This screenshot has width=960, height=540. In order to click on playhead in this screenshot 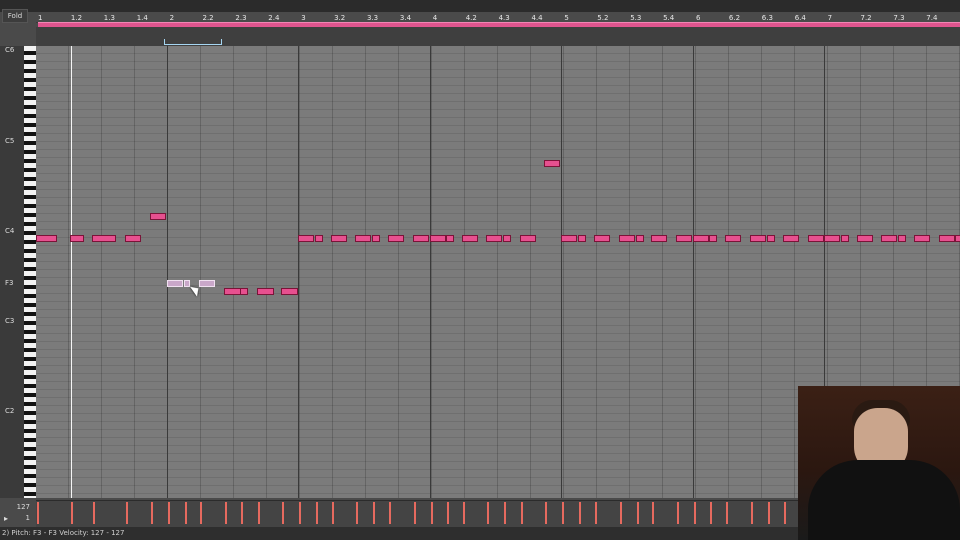, I will do `click(71, 272)`.